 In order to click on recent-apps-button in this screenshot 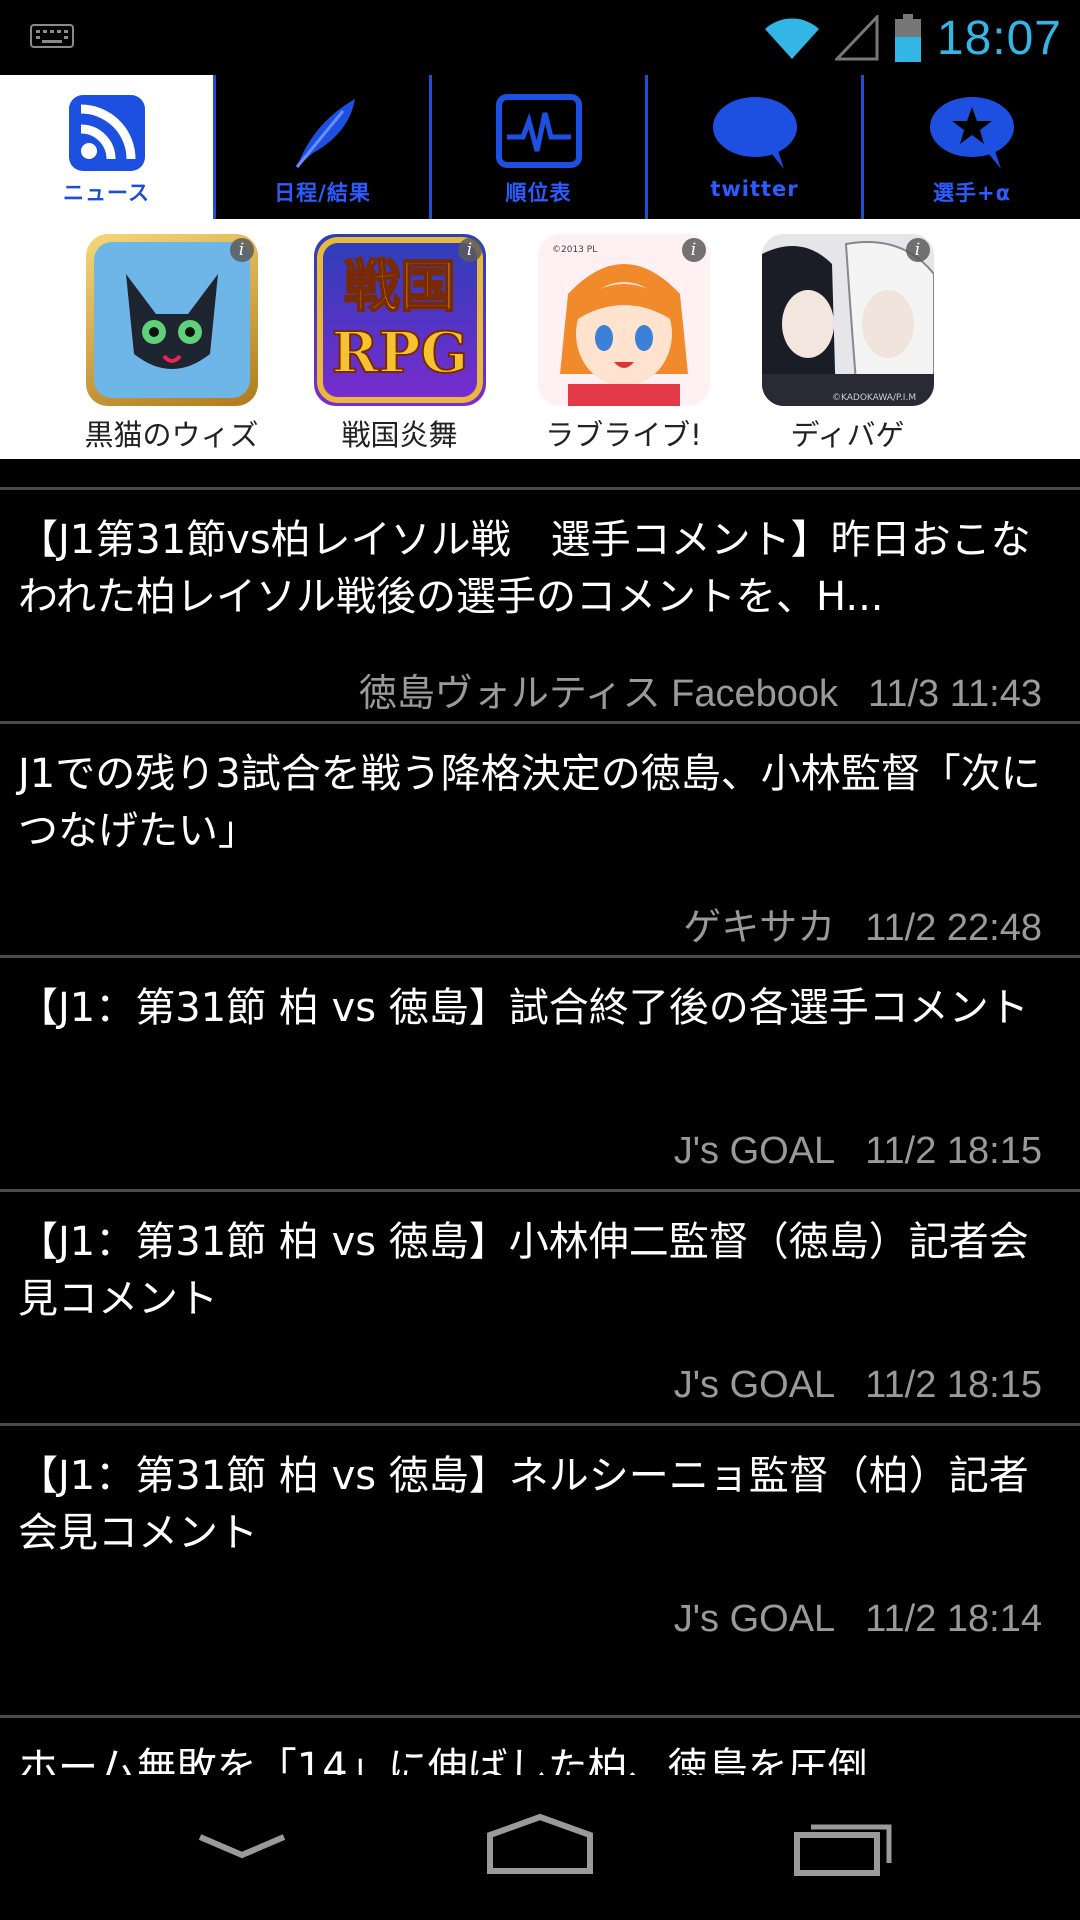, I will do `click(845, 1845)`.